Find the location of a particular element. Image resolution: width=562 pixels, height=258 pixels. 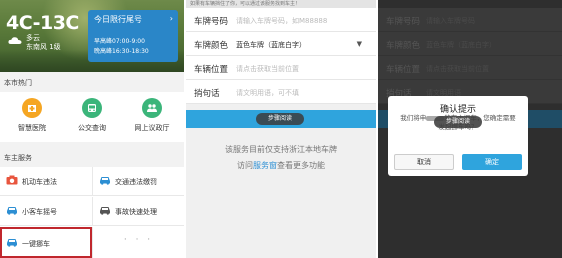

service-vehicle-violation: 机动车违法 is located at coordinates (46, 181).